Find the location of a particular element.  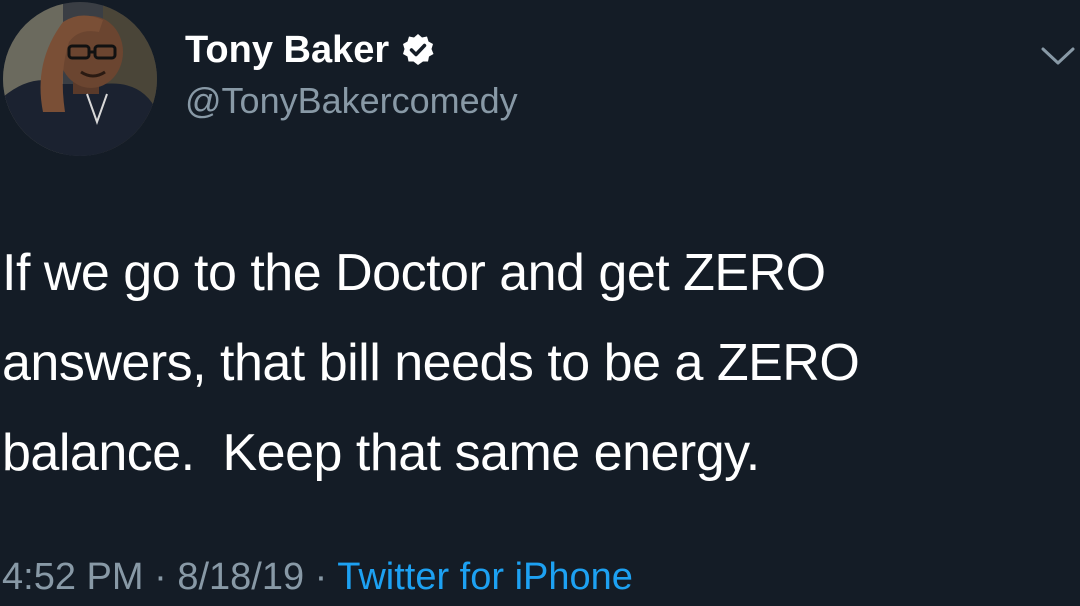

verified-badge-icon is located at coordinates (418, 50).